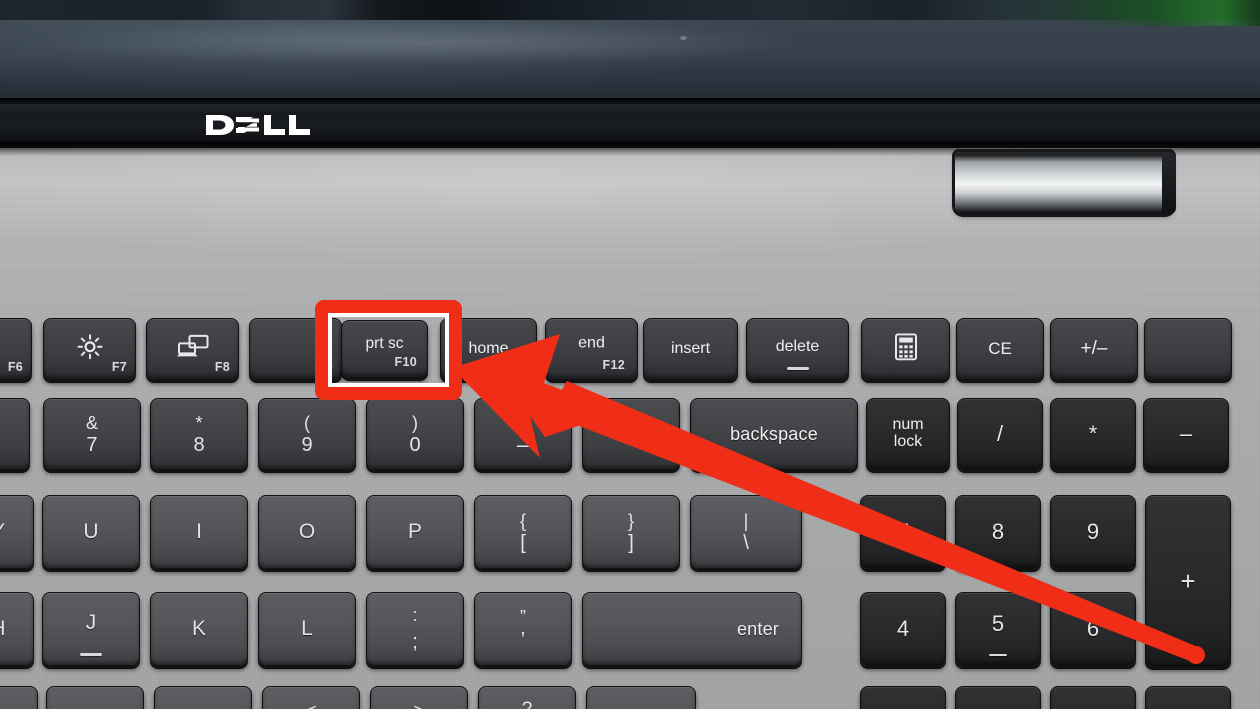  Describe the element at coordinates (523, 532) in the screenshot. I see `key-bracket-left: { [` at that location.